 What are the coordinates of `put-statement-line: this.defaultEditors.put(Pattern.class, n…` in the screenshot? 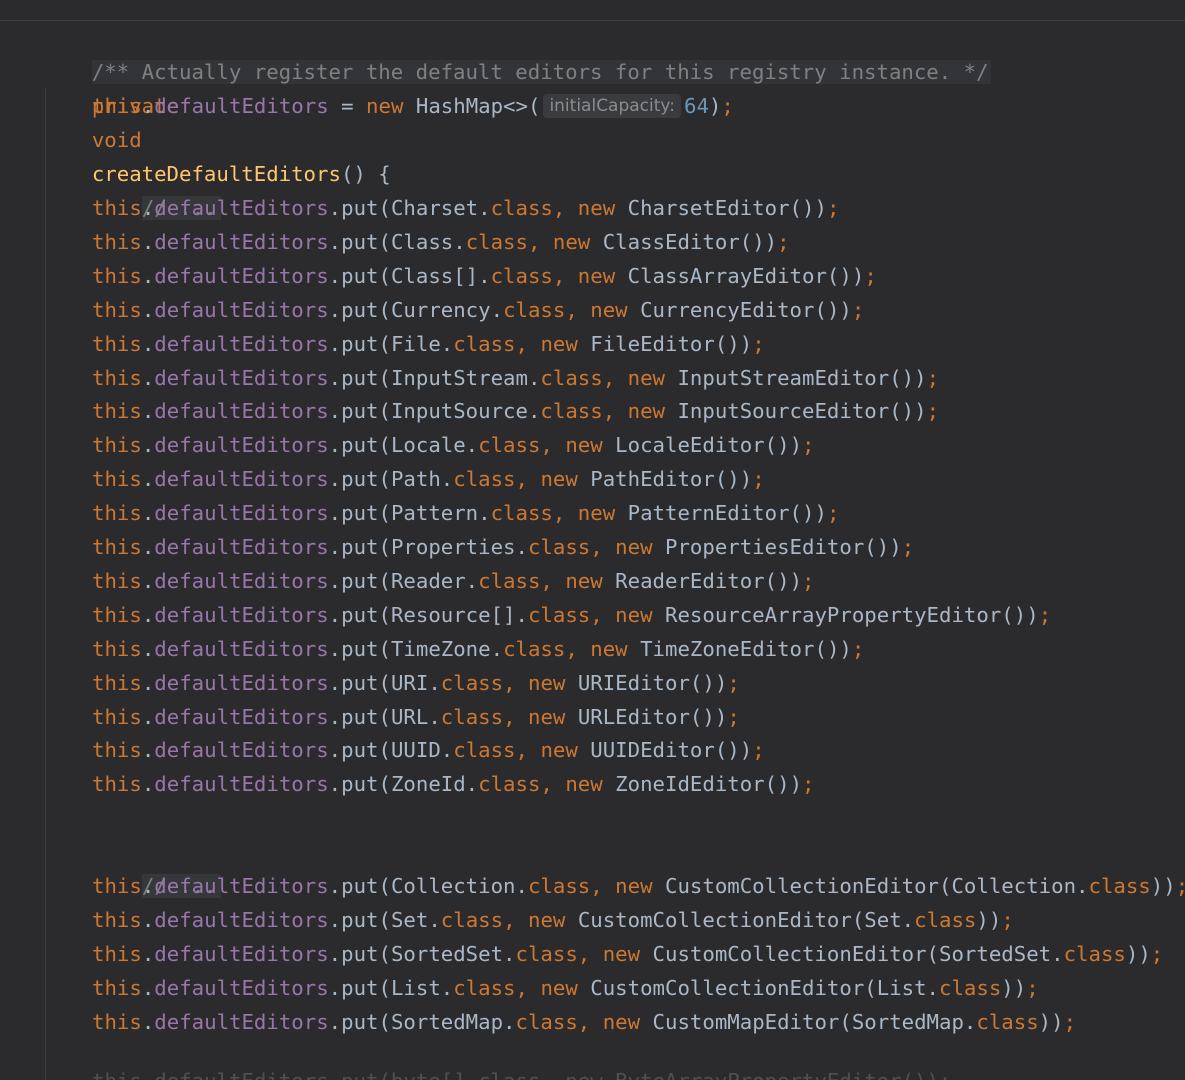 It's located at (465, 513).